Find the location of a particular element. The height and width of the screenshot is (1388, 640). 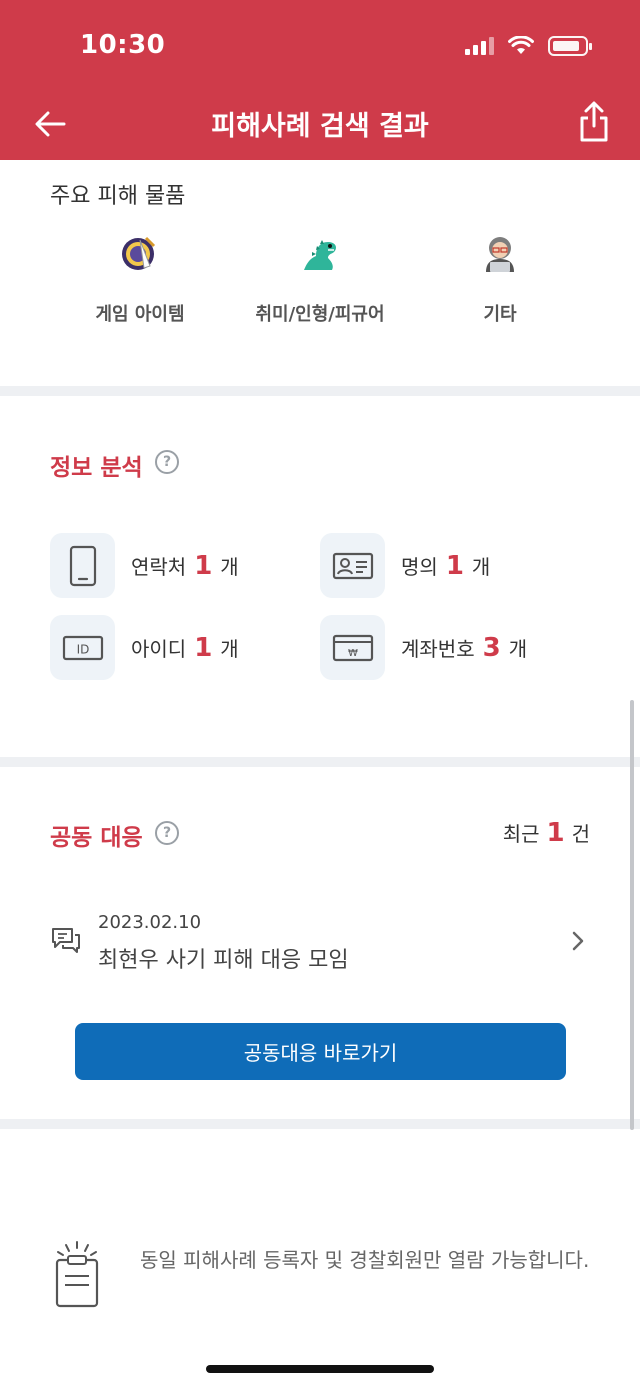

id-card-icon is located at coordinates (352, 565).